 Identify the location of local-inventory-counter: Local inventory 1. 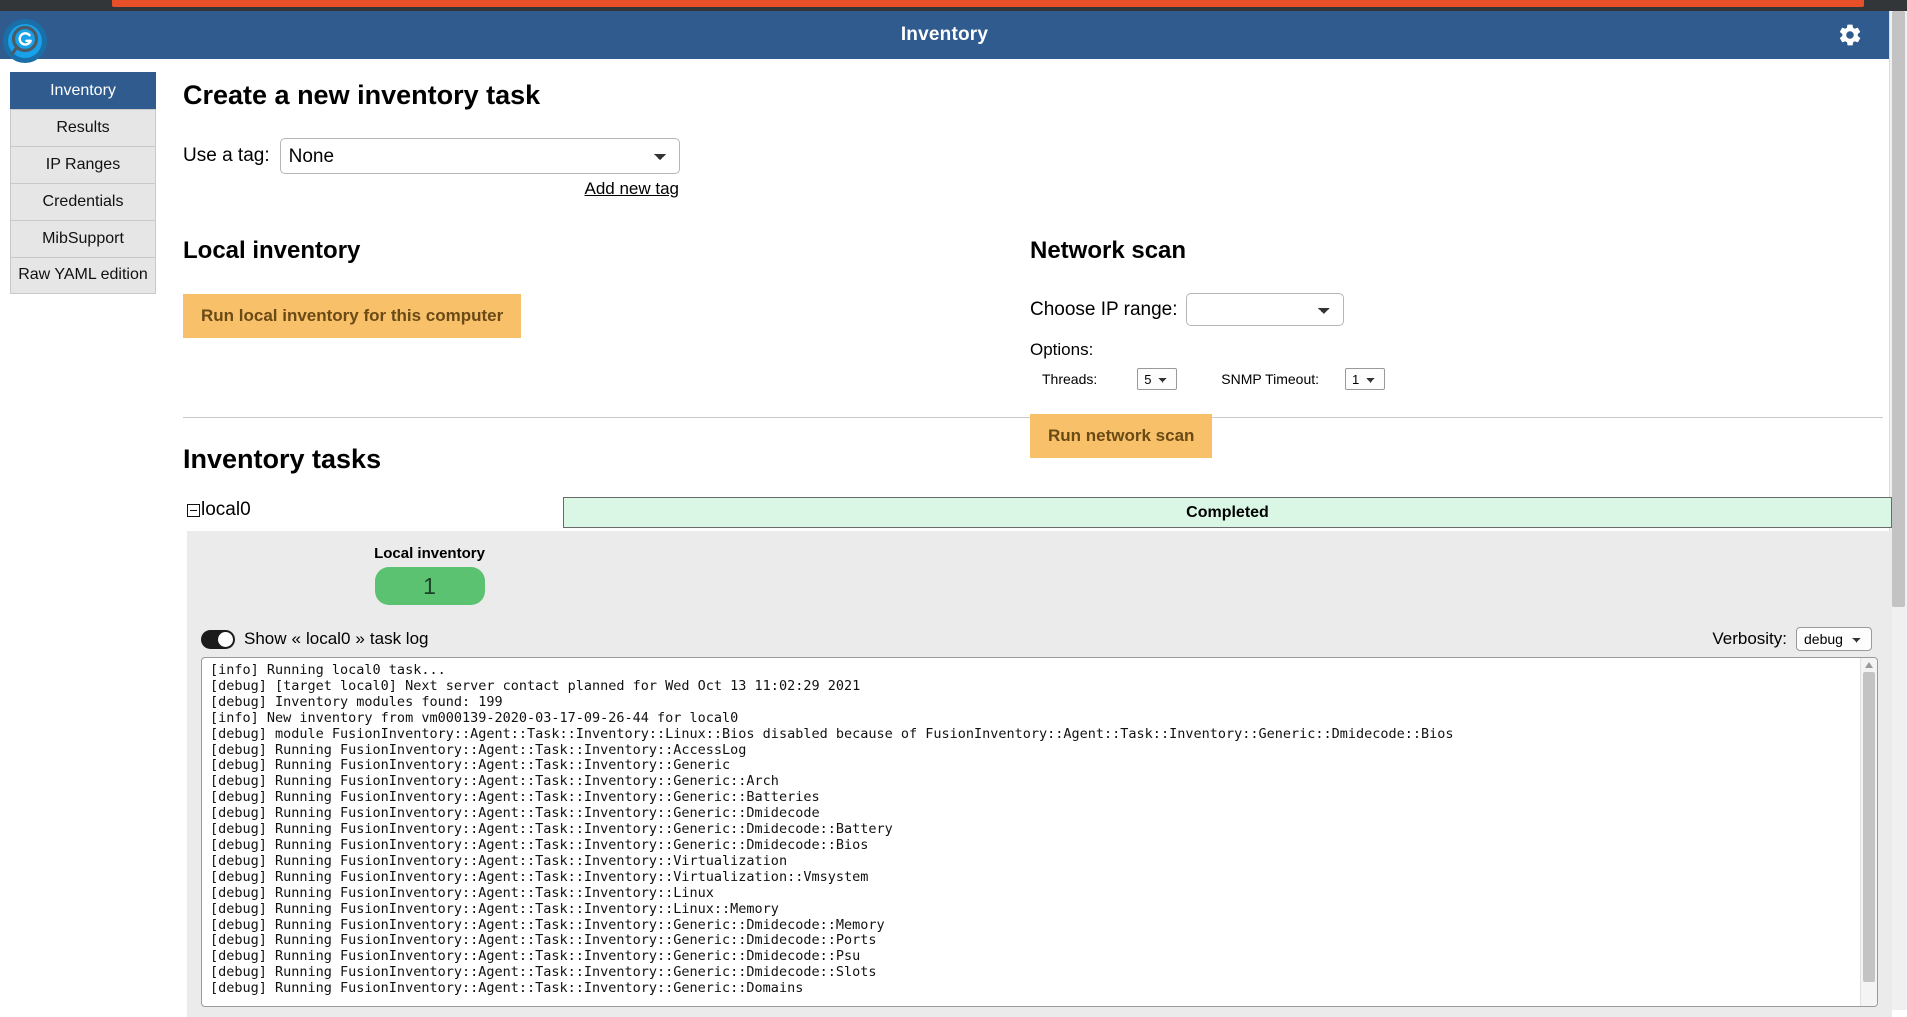
(641, 575).